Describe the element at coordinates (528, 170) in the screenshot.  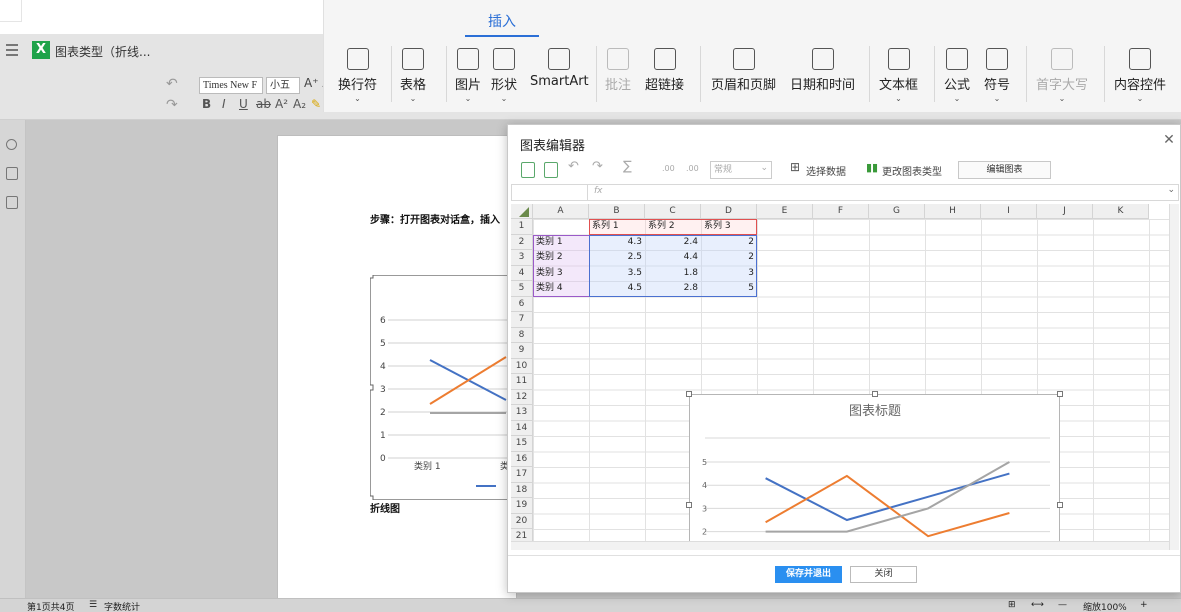
I see `copy-icon` at that location.